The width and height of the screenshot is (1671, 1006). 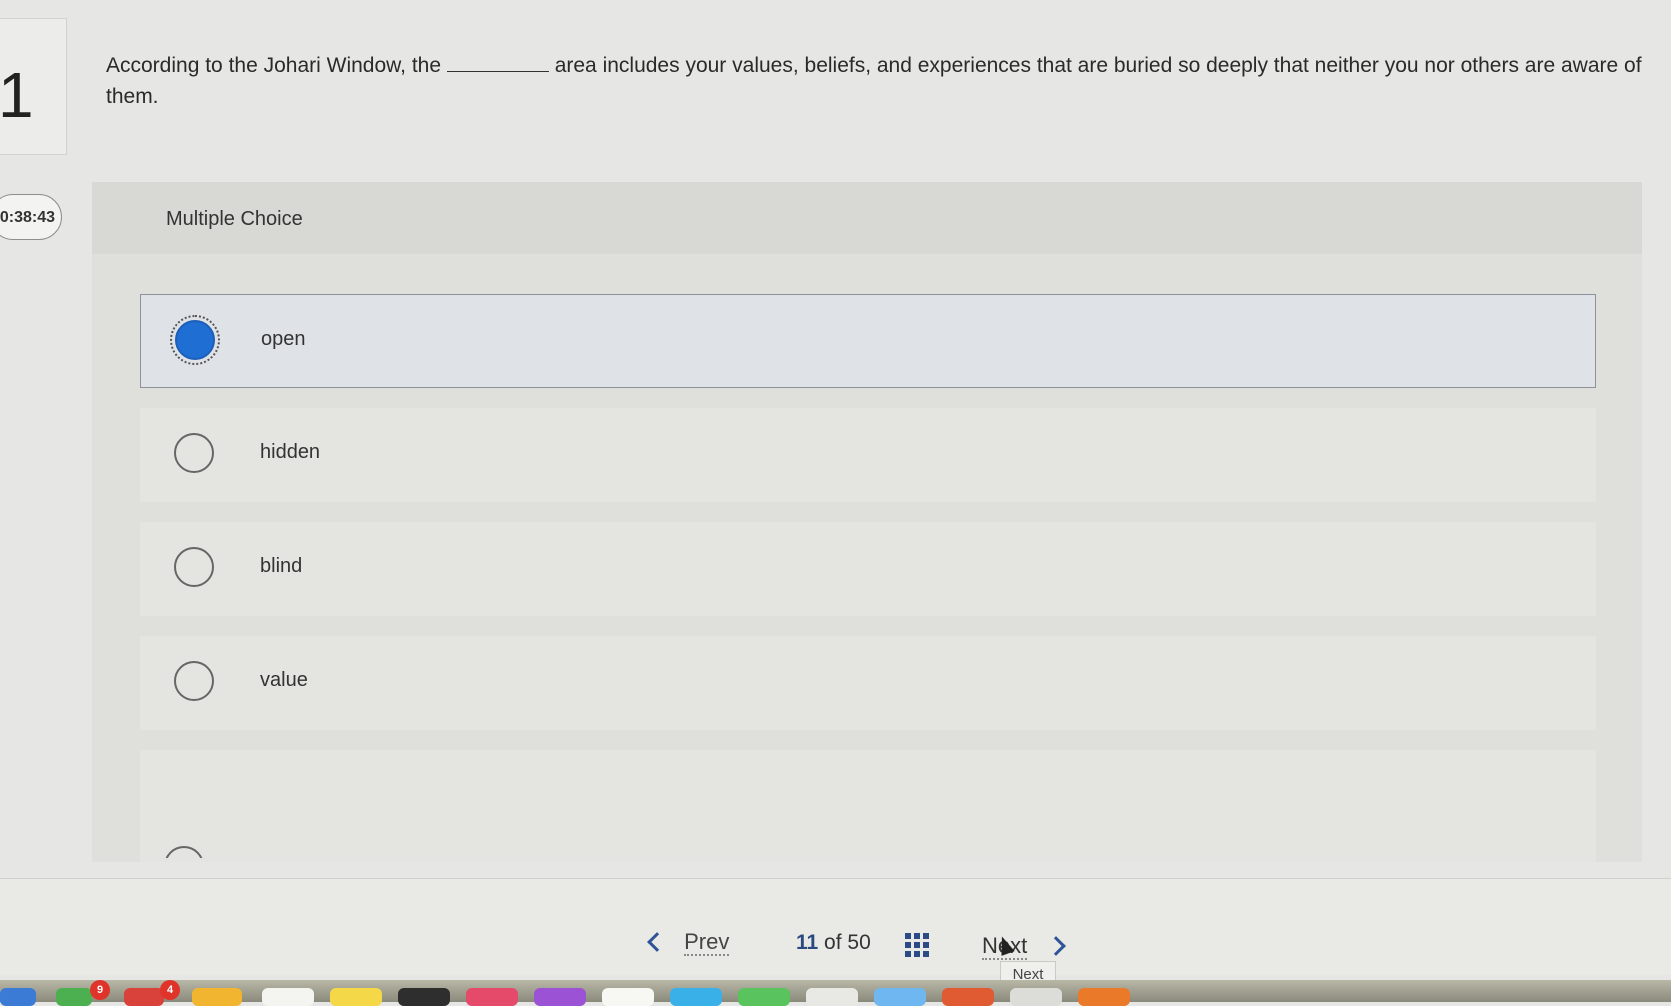 What do you see at coordinates (195, 340) in the screenshot?
I see `radio-selected-icon` at bounding box center [195, 340].